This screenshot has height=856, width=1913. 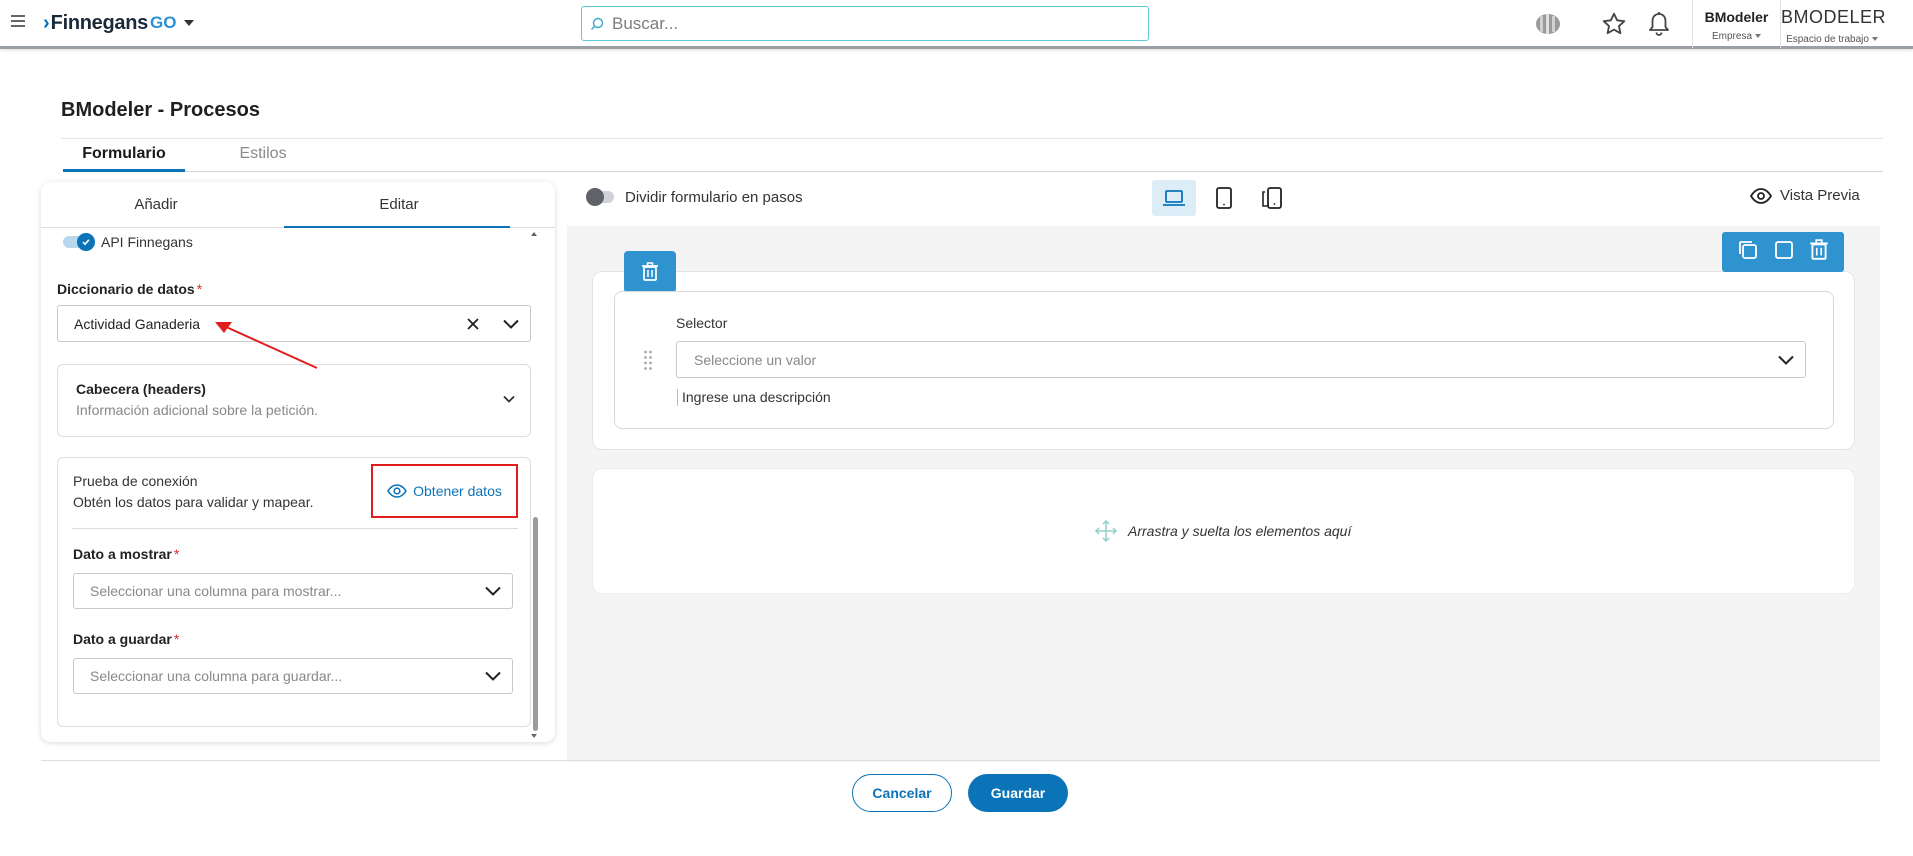 What do you see at coordinates (973, 155) in the screenshot?
I see `page-tabs: Formulario Estilos` at bounding box center [973, 155].